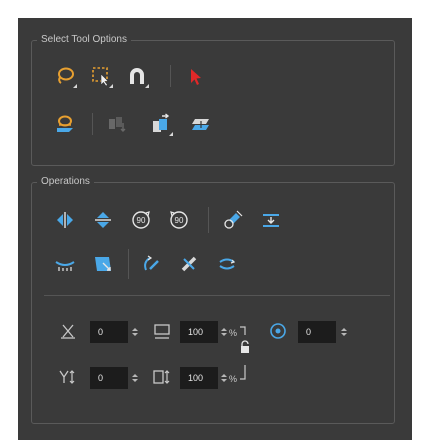 The height and width of the screenshot is (448, 428). I want to click on smooth-icon, so click(65, 264).